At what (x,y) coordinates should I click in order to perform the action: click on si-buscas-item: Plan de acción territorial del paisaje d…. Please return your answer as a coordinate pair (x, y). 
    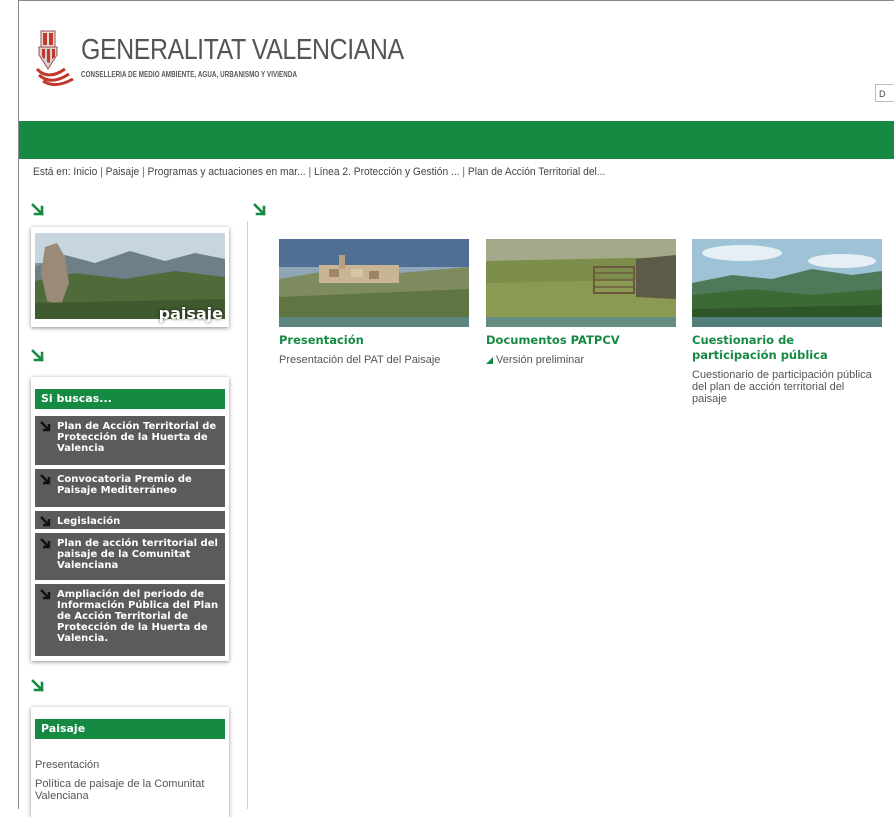
    Looking at the image, I should click on (130, 556).